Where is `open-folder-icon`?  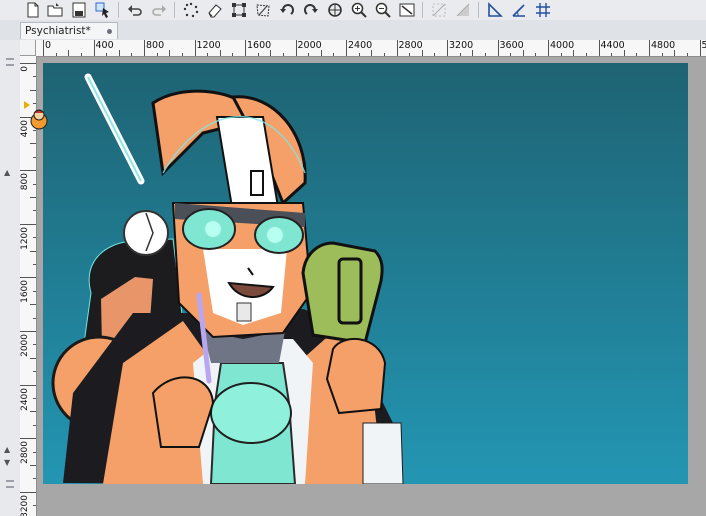
open-folder-icon is located at coordinates (55, 10).